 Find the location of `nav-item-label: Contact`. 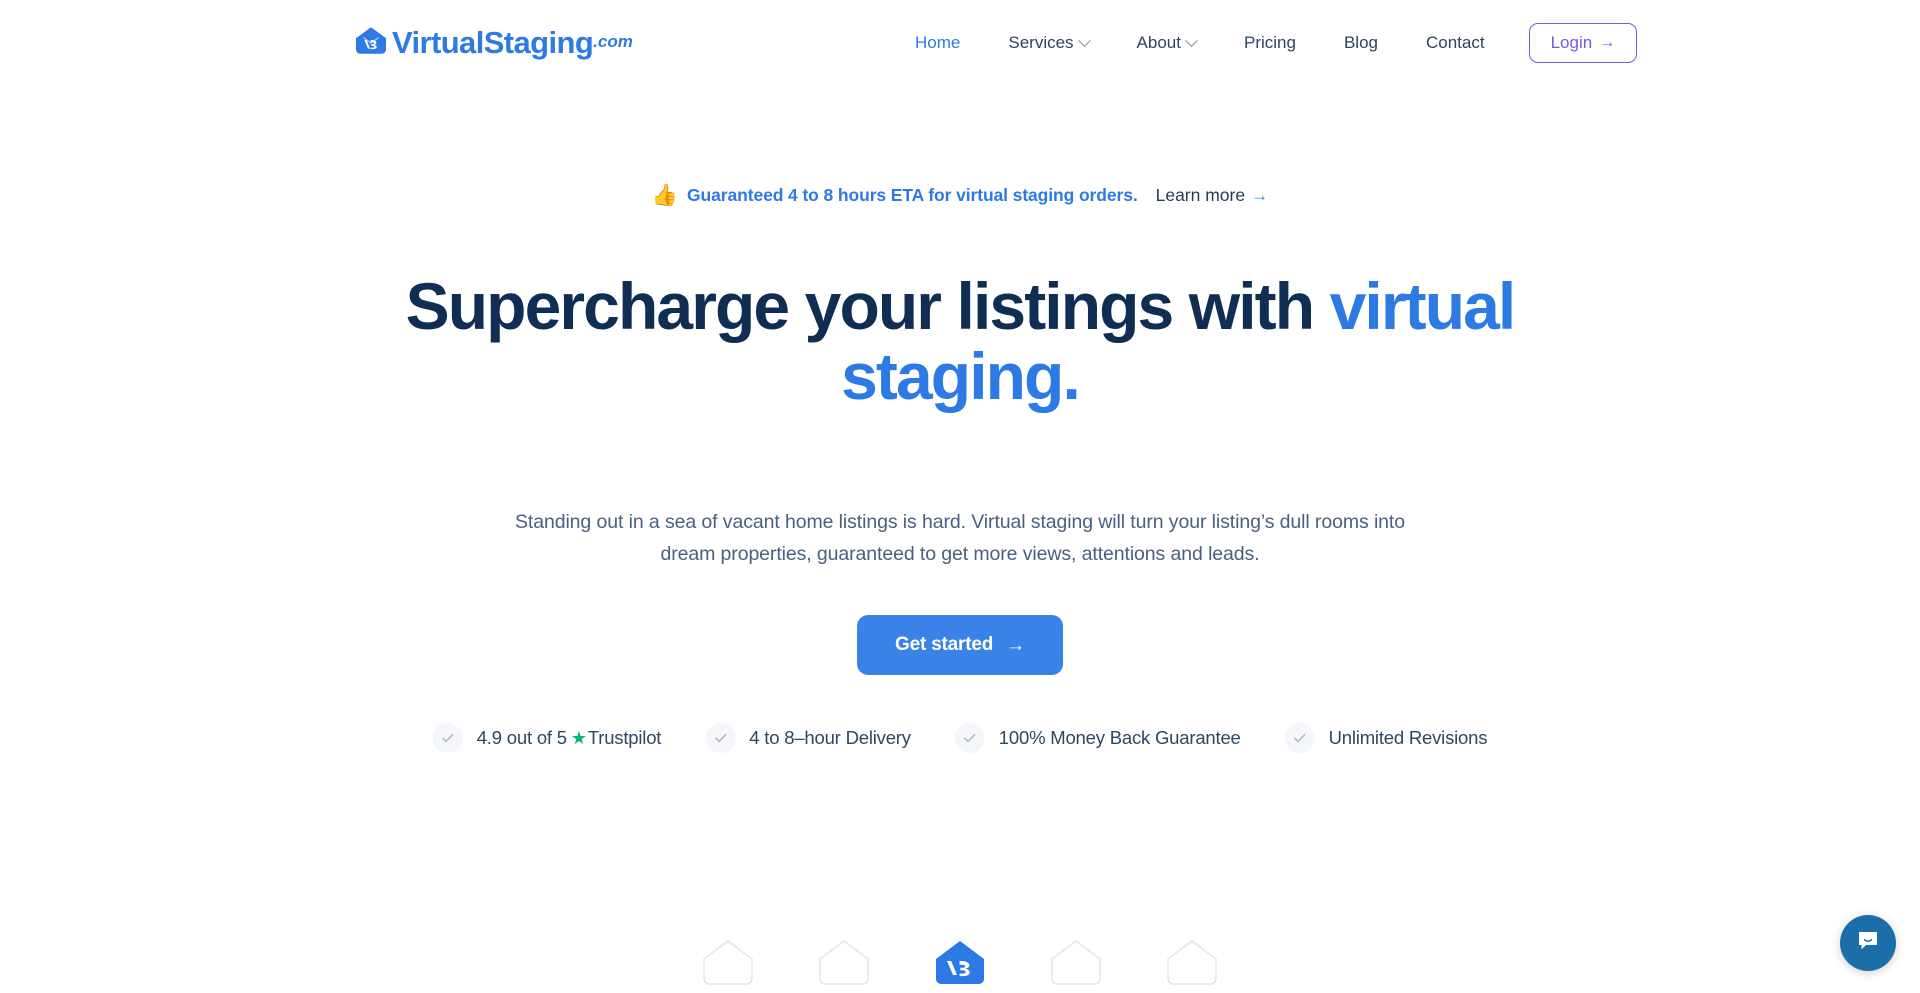

nav-item-label: Contact is located at coordinates (1455, 42).